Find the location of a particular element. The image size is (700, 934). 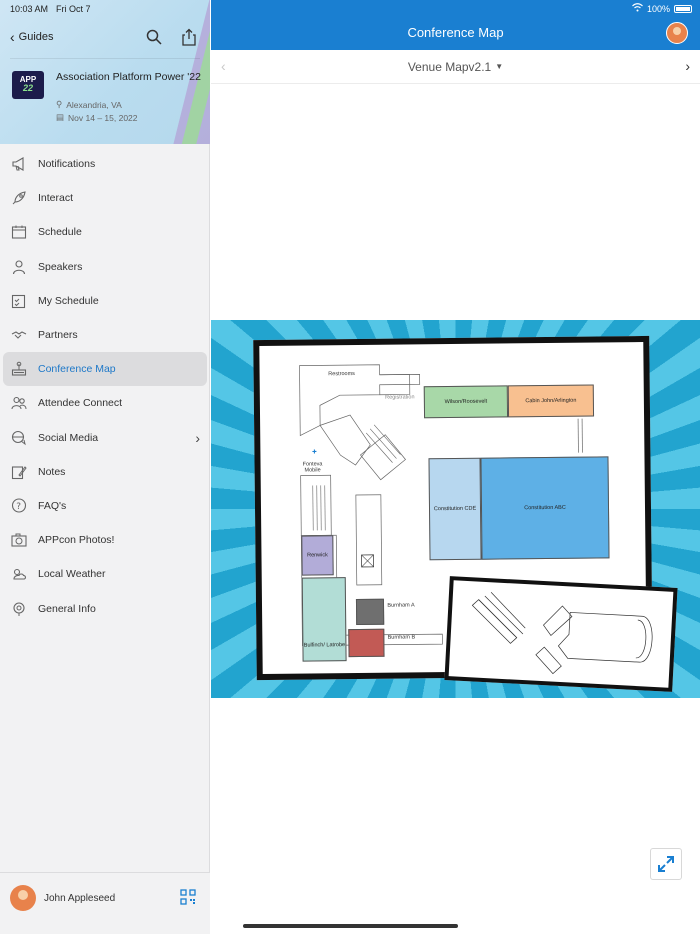

map-selector-dropdown: Venue Mapv2.1 ▼ is located at coordinates (455, 67).